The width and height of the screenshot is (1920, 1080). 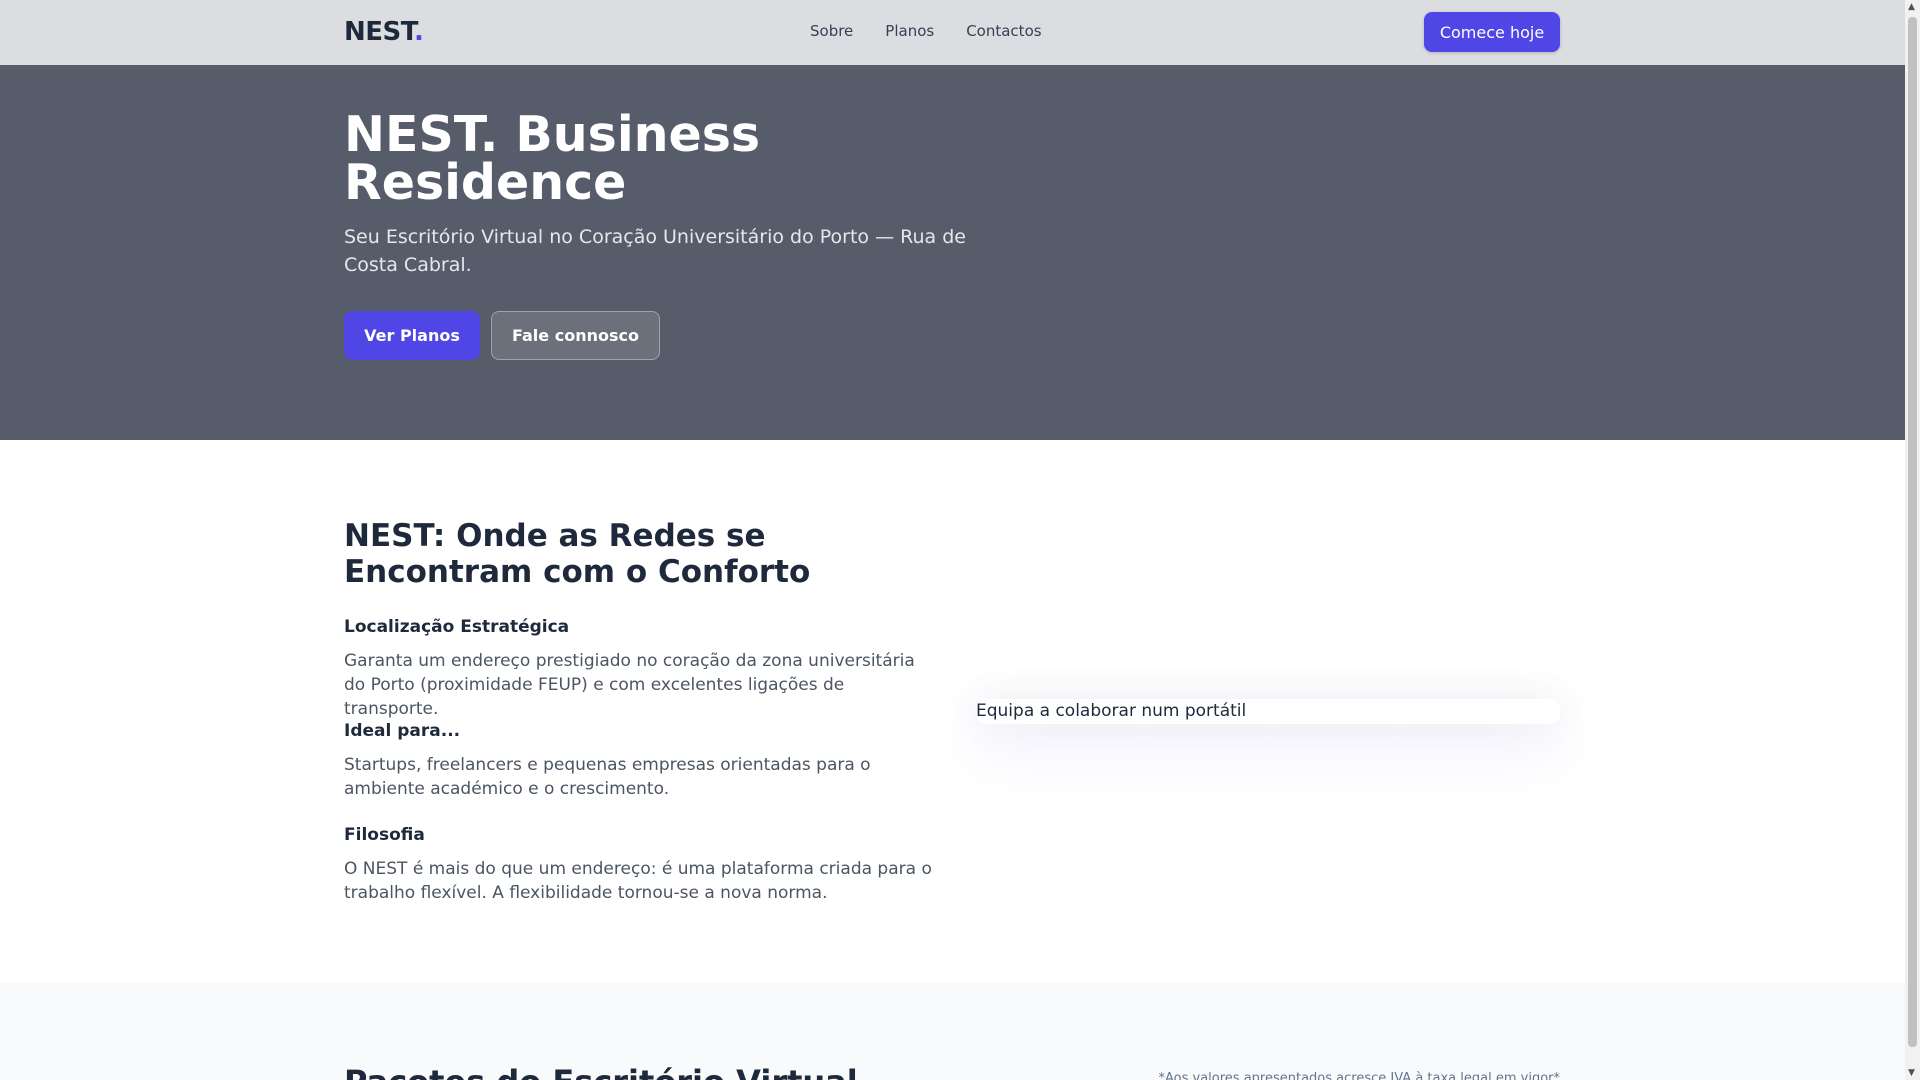 I want to click on main-nav: Sobre Planos Contactos, so click(x=926, y=31).